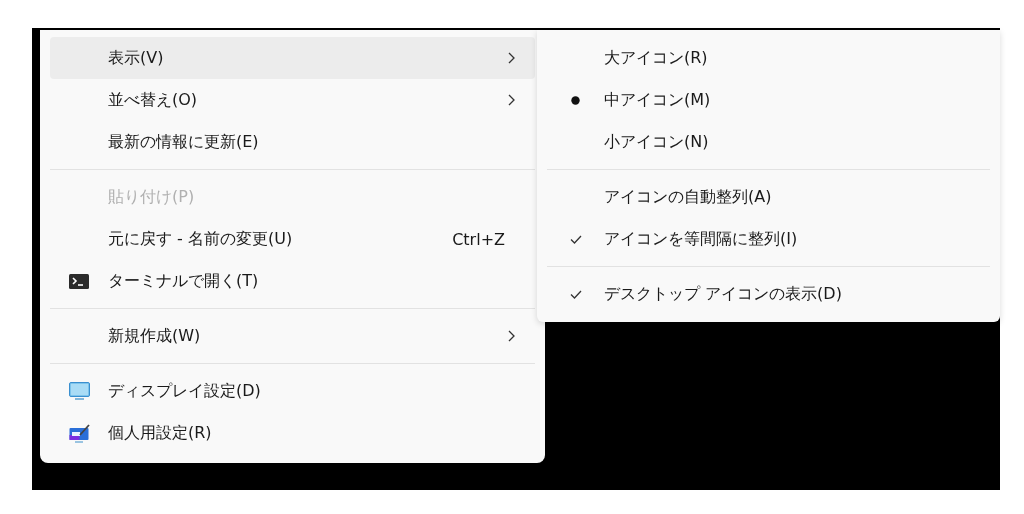 This screenshot has width=1024, height=514. Describe the element at coordinates (768, 100) in the screenshot. I see `menu-item: 中アイコン(M)` at that location.